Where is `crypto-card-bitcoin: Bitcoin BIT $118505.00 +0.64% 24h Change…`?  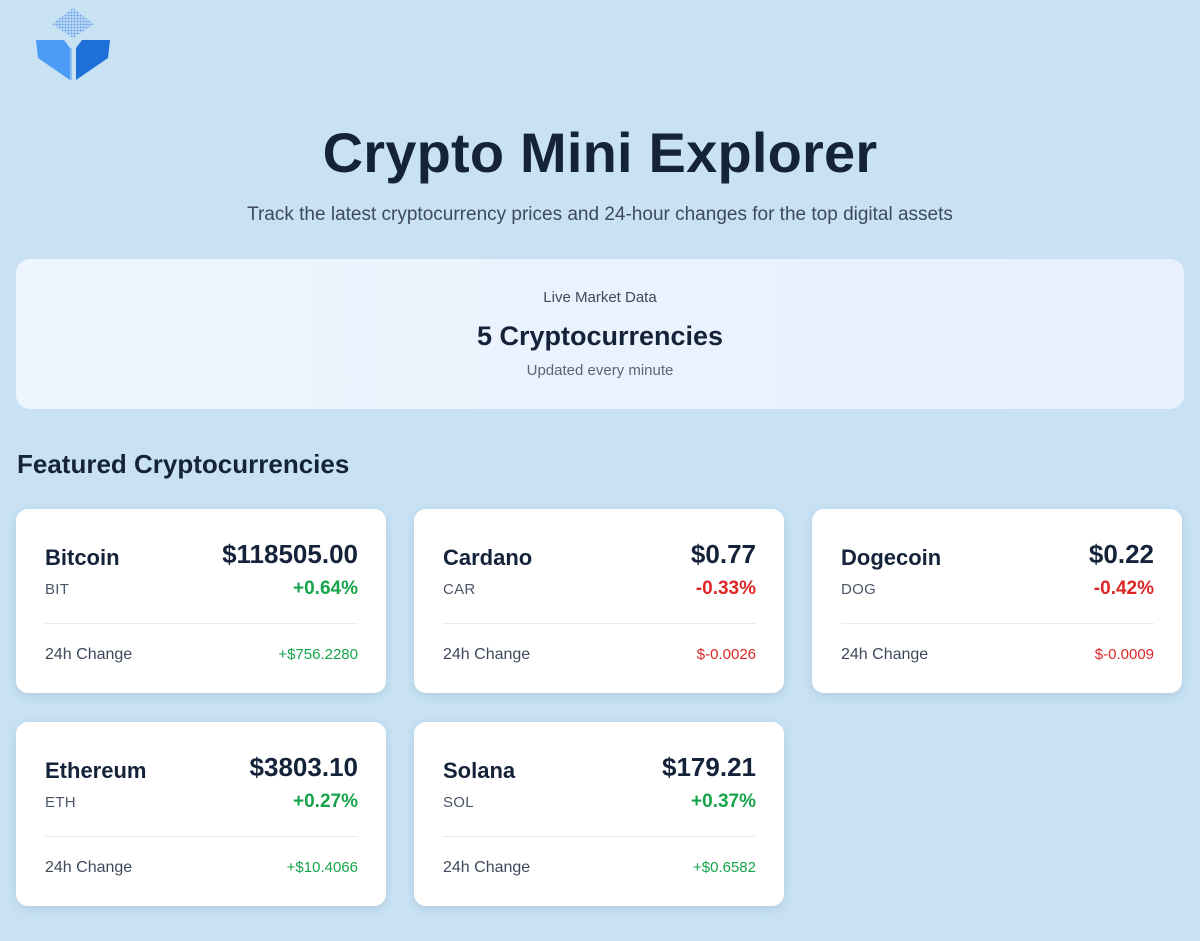
crypto-card-bitcoin: Bitcoin BIT $118505.00 +0.64% 24h Change… is located at coordinates (201, 601).